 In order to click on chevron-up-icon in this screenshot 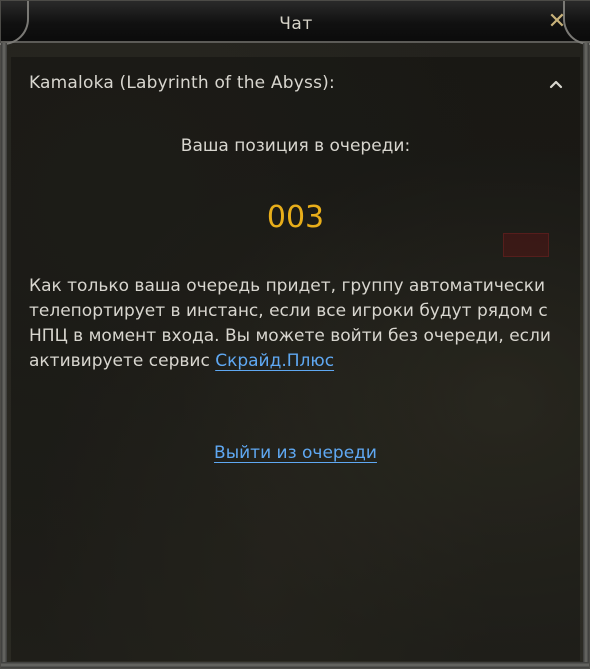, I will do `click(556, 84)`.